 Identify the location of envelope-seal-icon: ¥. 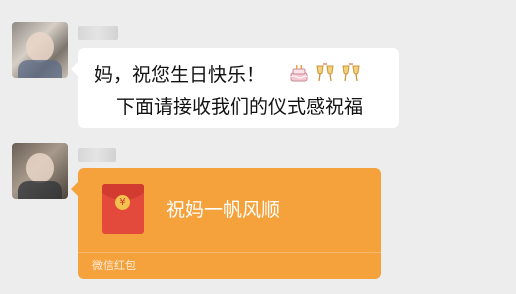
(122, 202).